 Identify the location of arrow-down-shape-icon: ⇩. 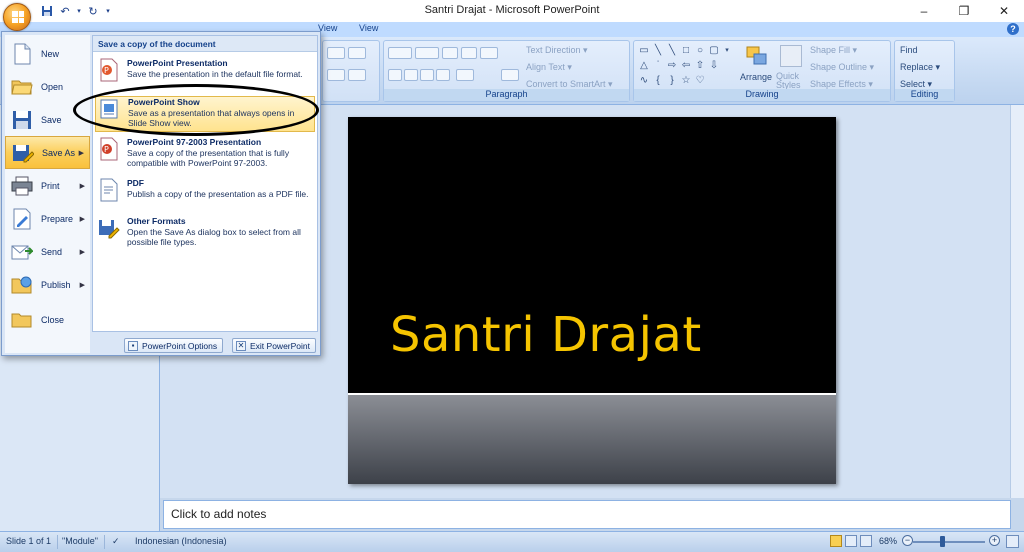
(714, 66).